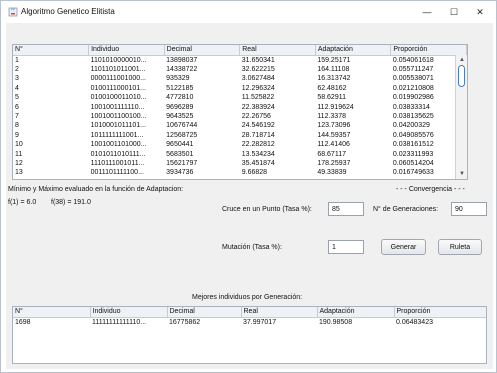  I want to click on table-cell: 13898037, so click(182, 60).